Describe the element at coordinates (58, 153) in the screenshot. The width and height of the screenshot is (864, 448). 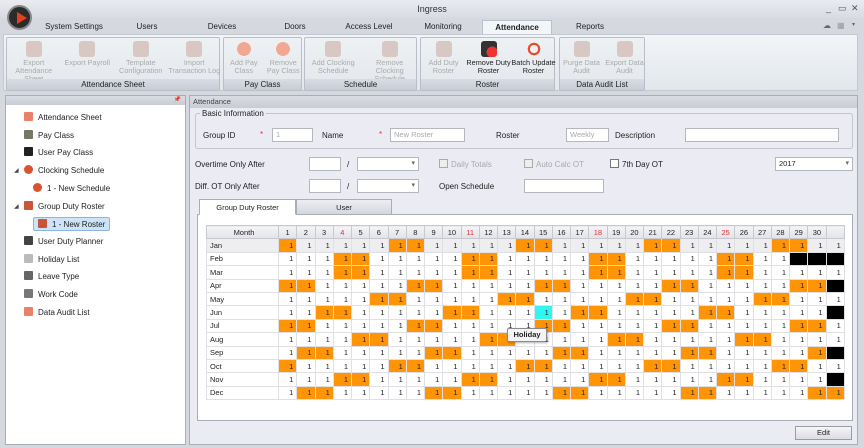
I see `sidebar-item-user-pay-class: User Pay Class` at that location.